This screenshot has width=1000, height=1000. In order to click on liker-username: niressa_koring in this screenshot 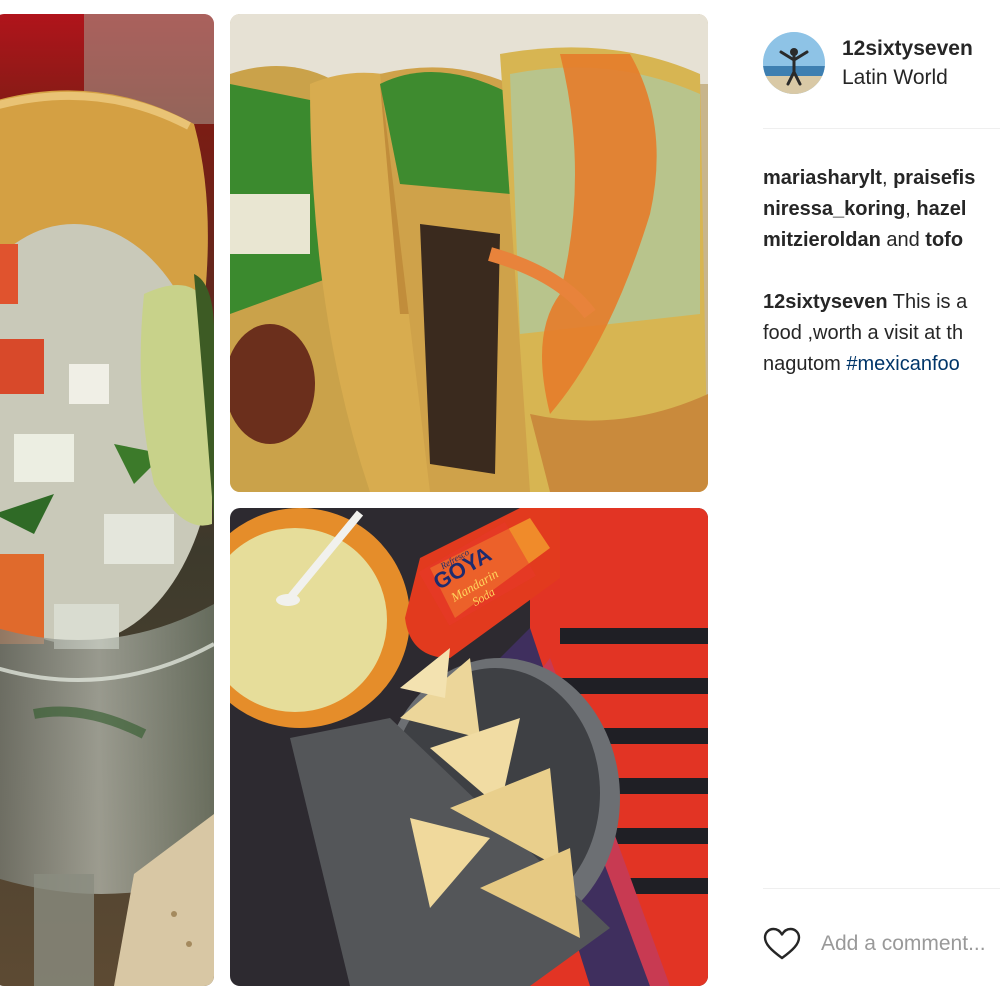, I will do `click(834, 209)`.